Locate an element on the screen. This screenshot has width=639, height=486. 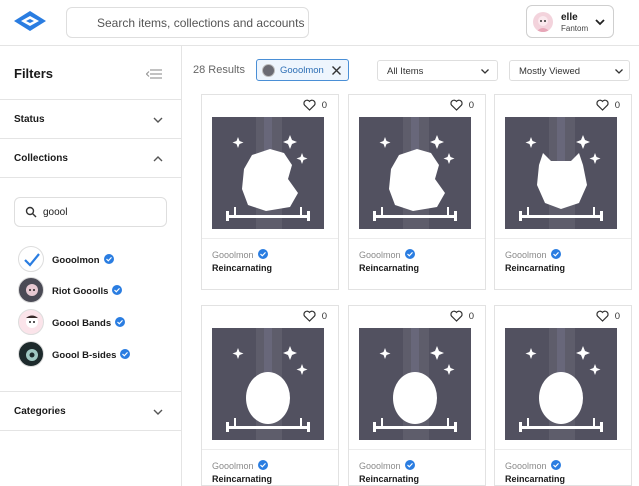
categories-section: Categories is located at coordinates (90, 411).